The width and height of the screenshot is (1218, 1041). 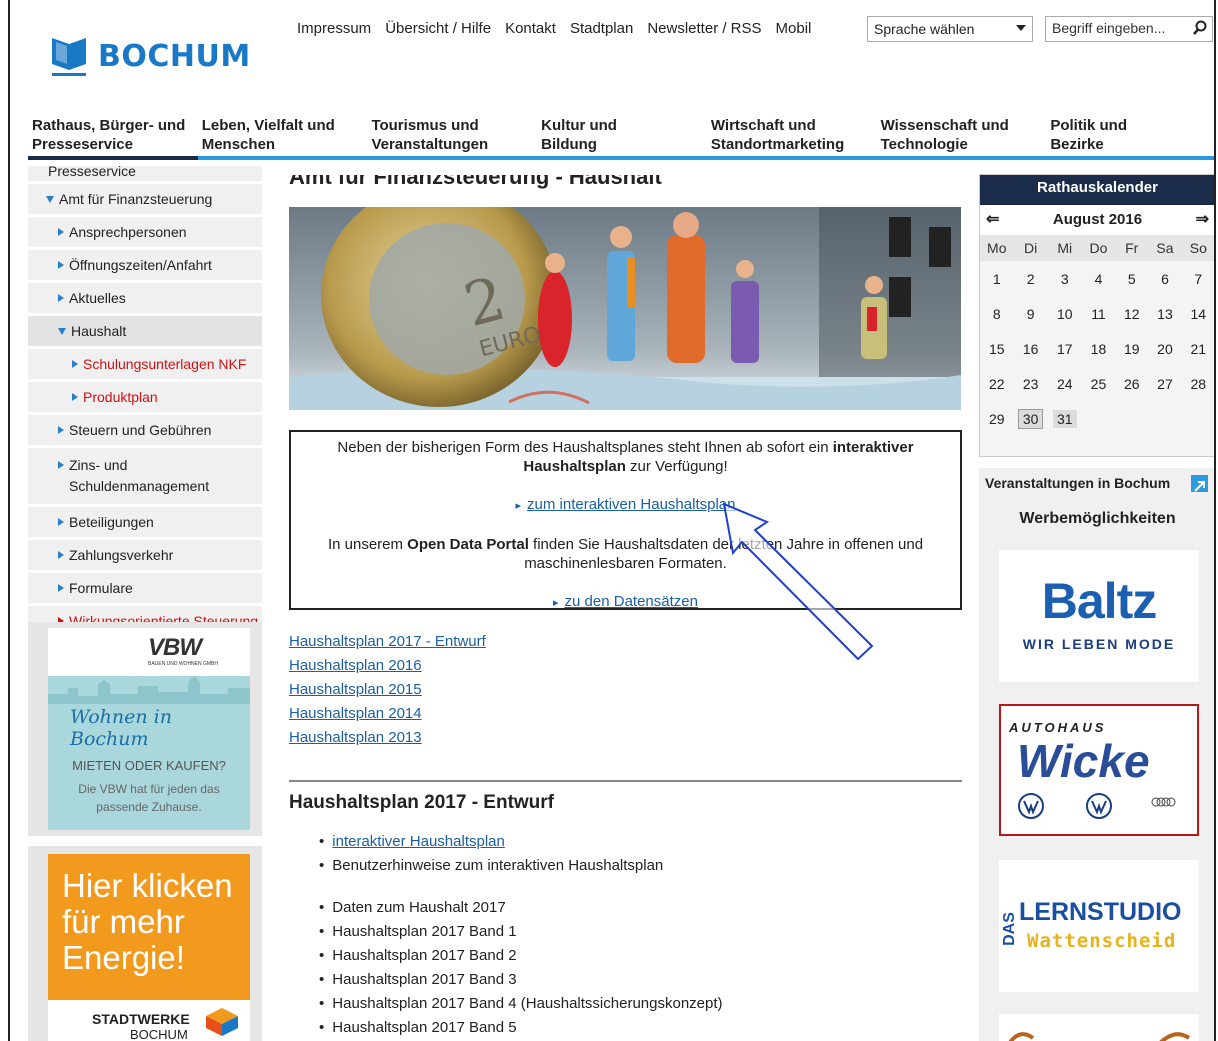 What do you see at coordinates (418, 841) in the screenshot?
I see `interactive-plan-link: interaktiver Haushaltsplan` at bounding box center [418, 841].